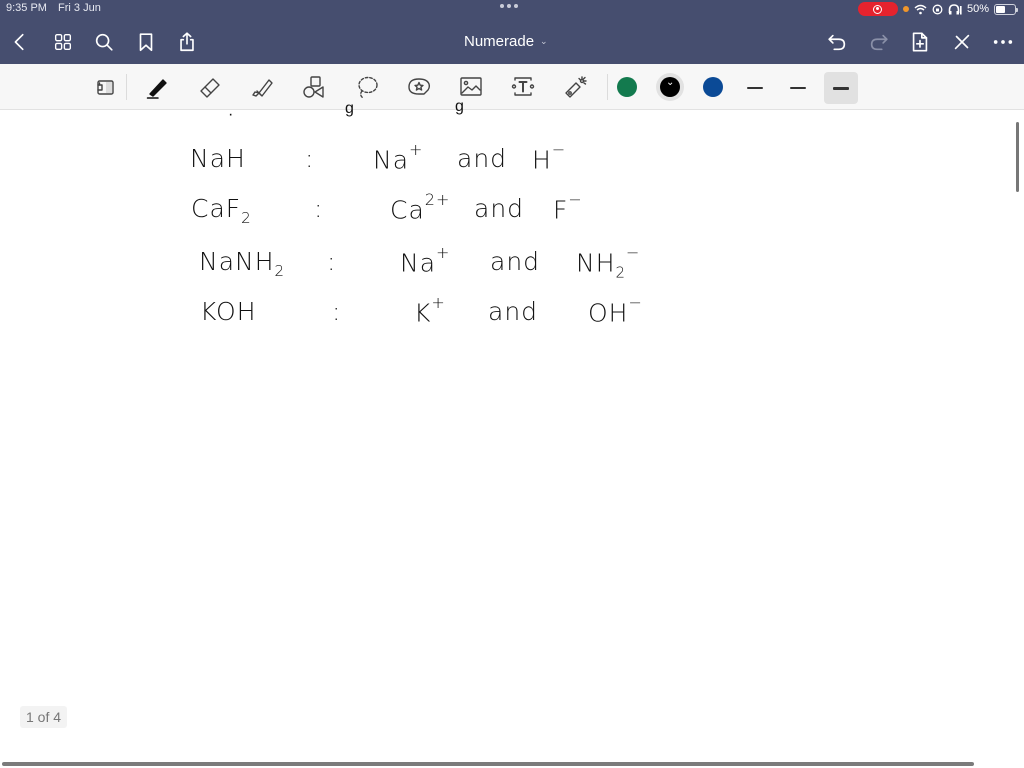 This screenshot has width=1024, height=768. I want to click on redo-icon, so click(879, 42).